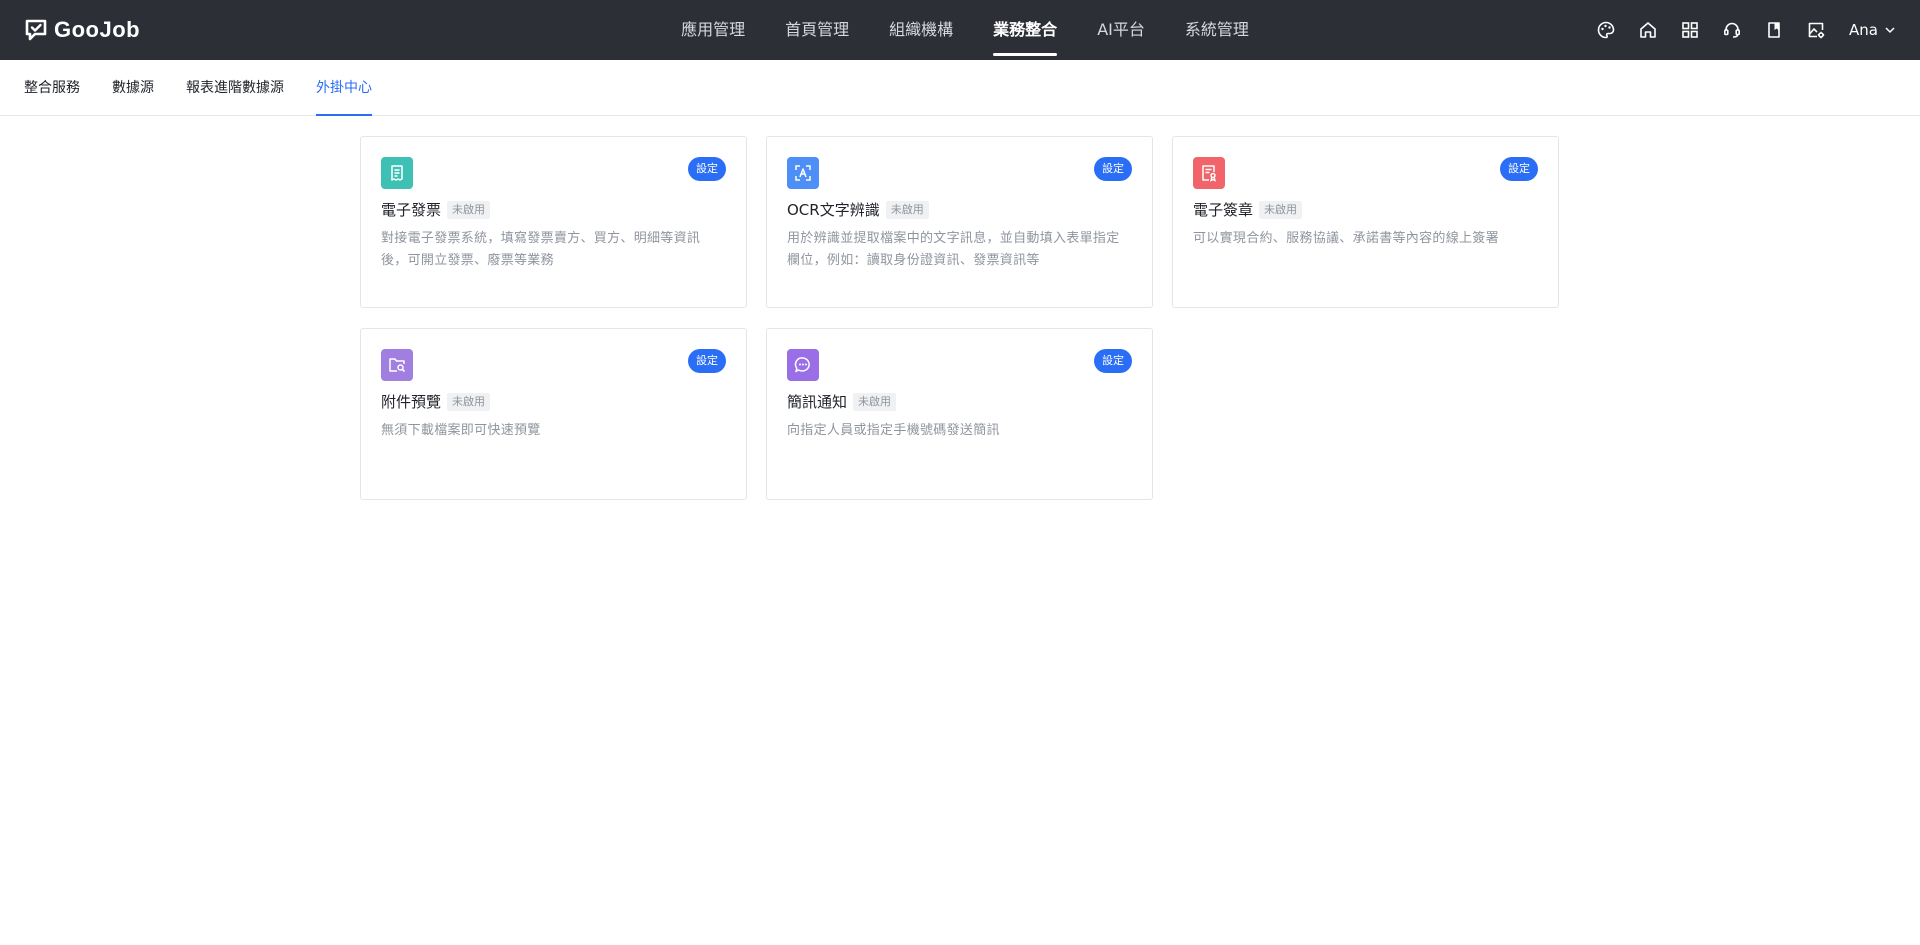 This screenshot has height=945, width=1920. I want to click on top-bar: GooJob 應用管理 首頁管理 組織機構 業務整合 AI平台 系統管理 Ana, so click(960, 30).